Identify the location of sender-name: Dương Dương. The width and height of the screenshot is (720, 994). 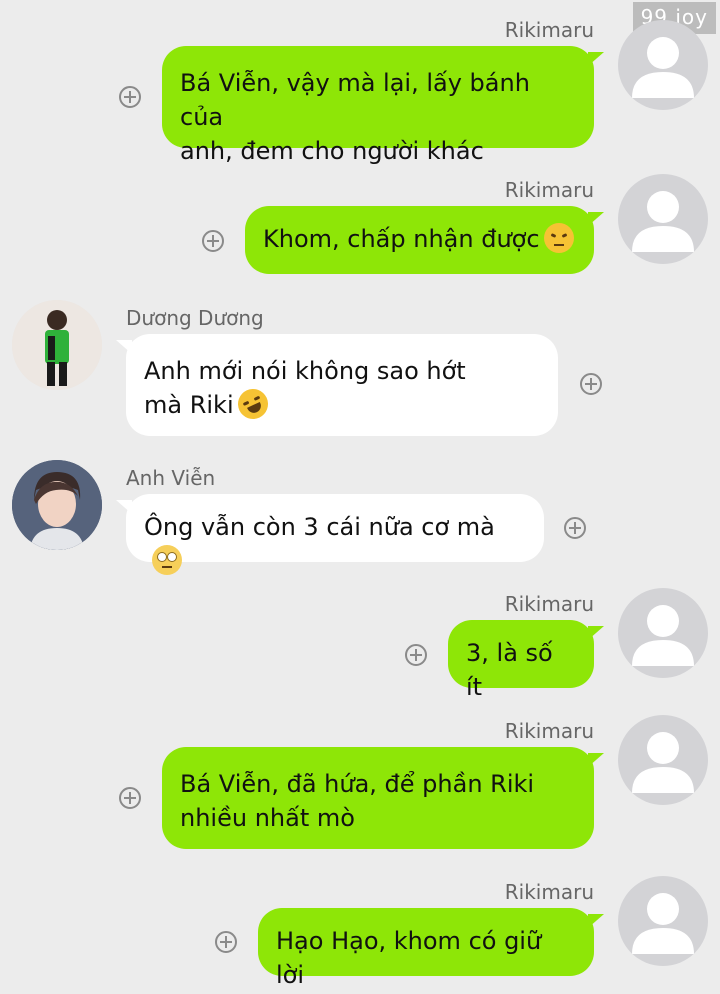
(195, 318).